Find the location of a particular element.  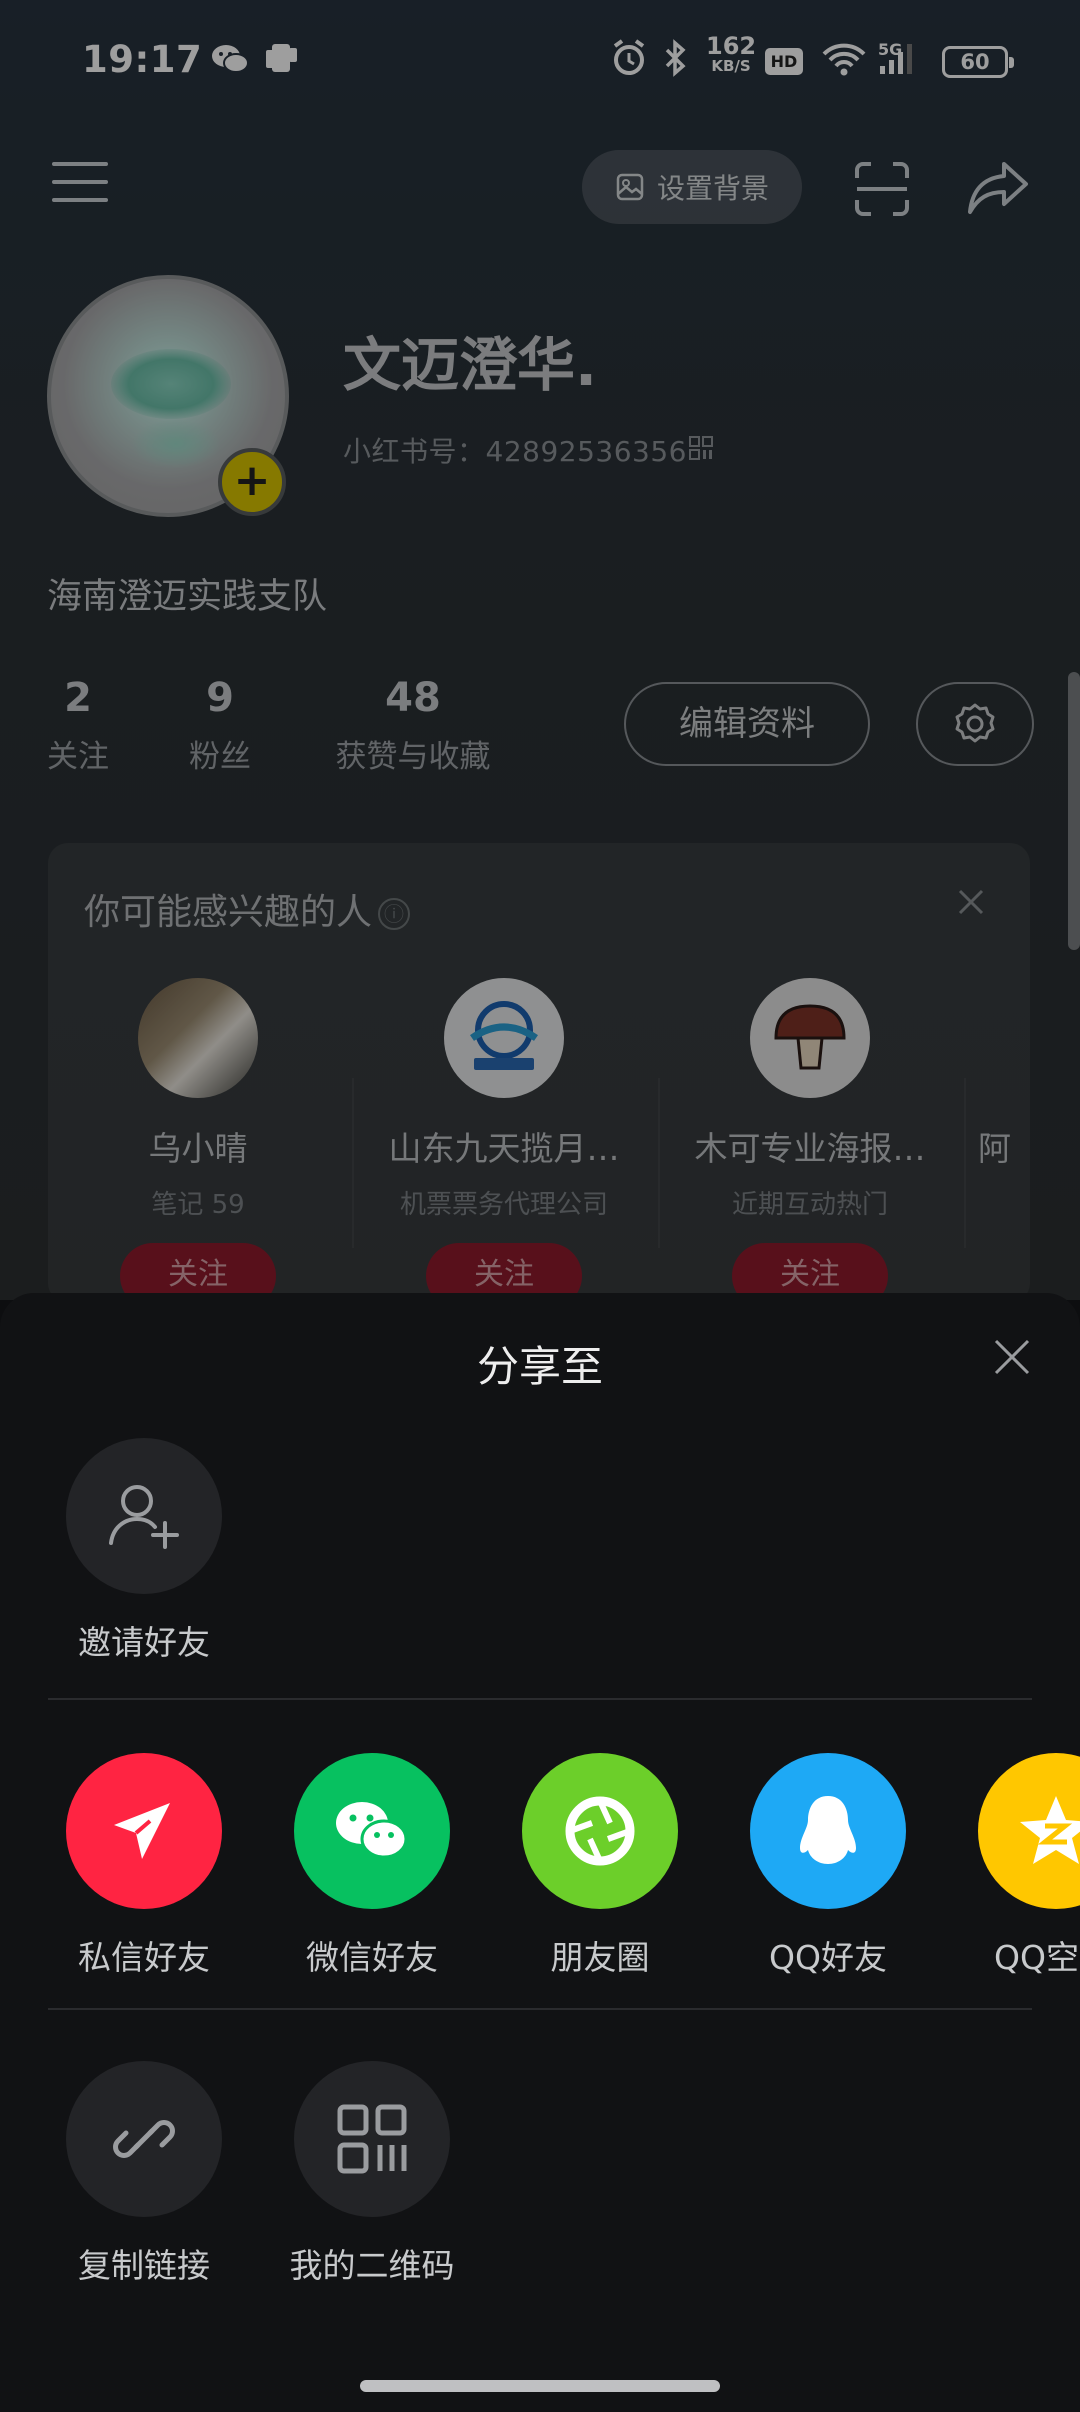

wechat-icon is located at coordinates (372, 1830).